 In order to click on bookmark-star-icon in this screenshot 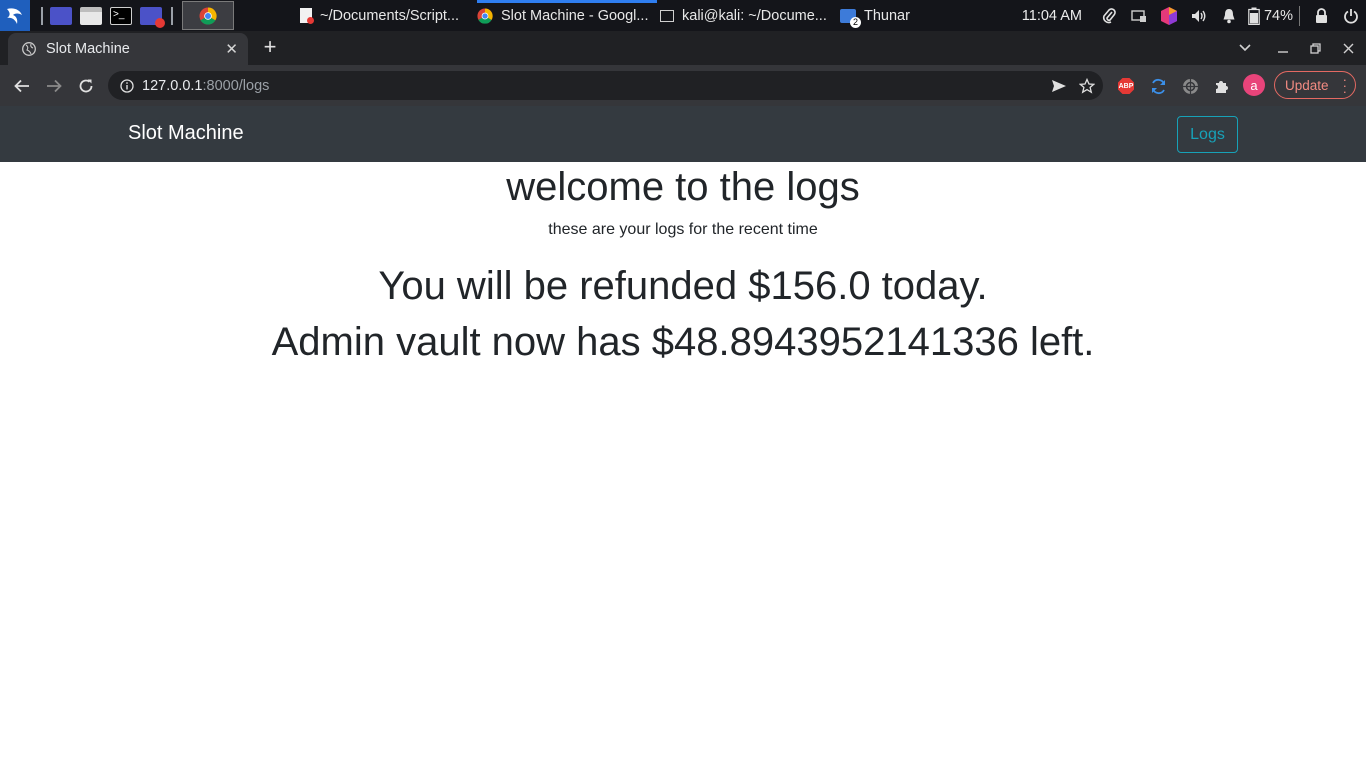, I will do `click(1087, 85)`.